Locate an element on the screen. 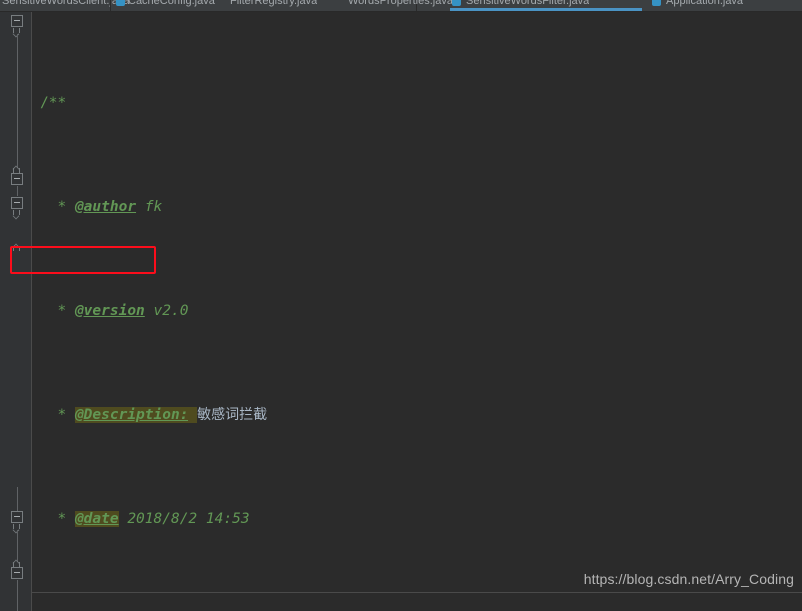  code-line-1: /** is located at coordinates (417, 103).